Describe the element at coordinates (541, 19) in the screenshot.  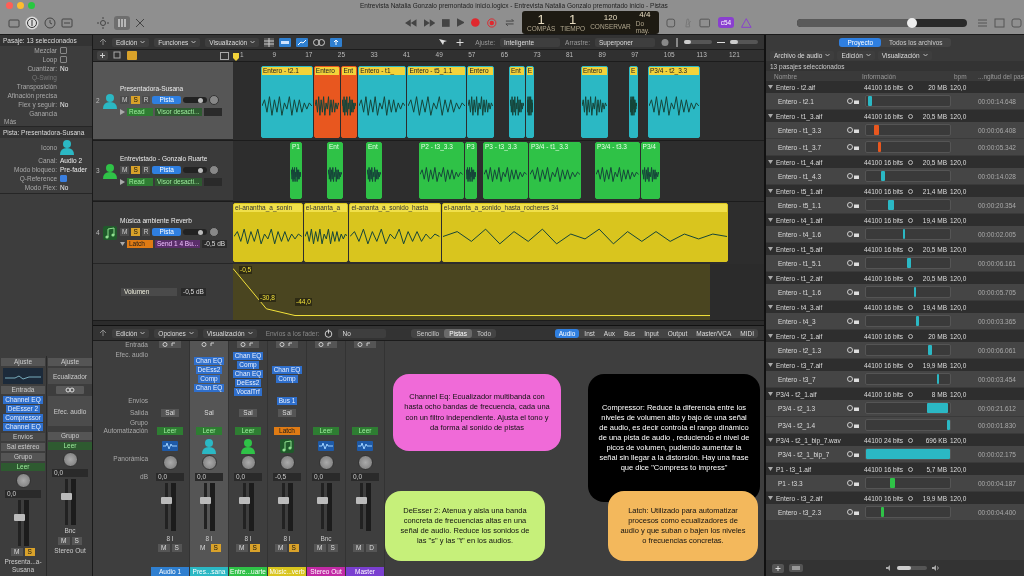
I see `bar-number: 1` at that location.